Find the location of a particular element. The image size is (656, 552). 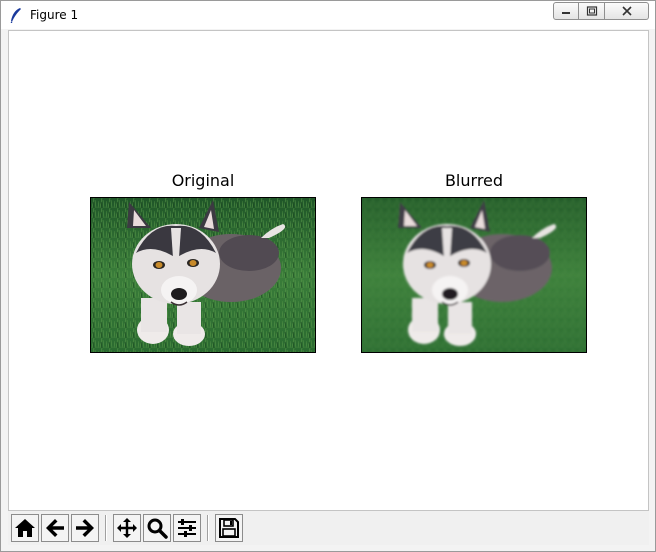

back-button is located at coordinates (55, 528).